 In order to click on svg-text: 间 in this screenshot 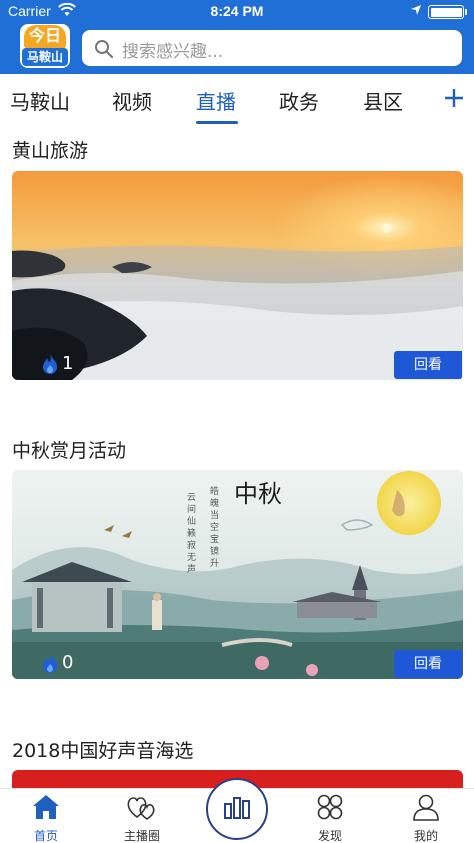, I will do `click(191, 509)`.